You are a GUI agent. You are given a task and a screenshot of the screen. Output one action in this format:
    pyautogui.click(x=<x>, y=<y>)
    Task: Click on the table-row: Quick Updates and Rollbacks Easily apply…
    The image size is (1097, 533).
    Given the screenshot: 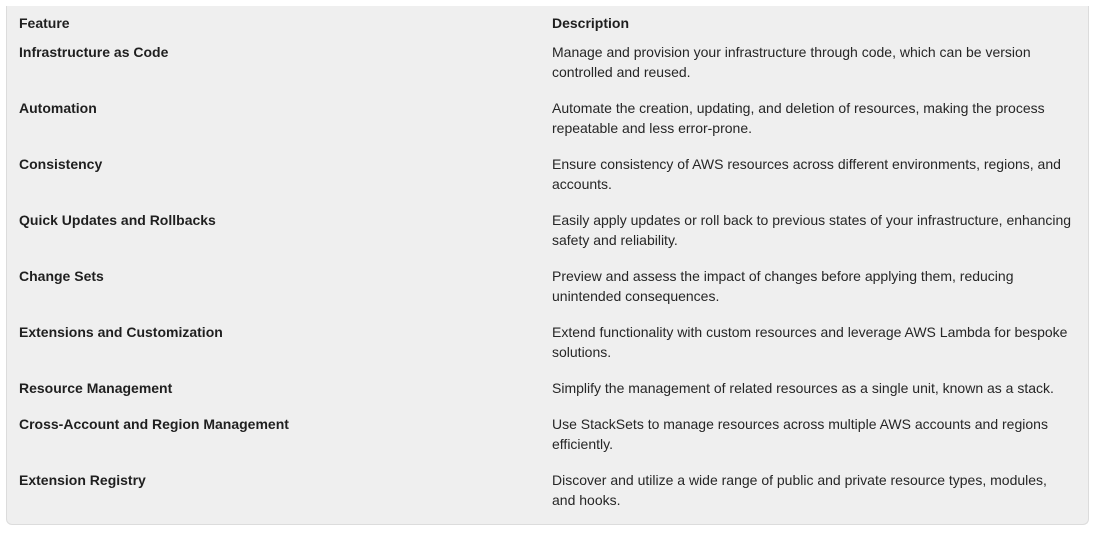 What is the action you would take?
    pyautogui.click(x=547, y=238)
    